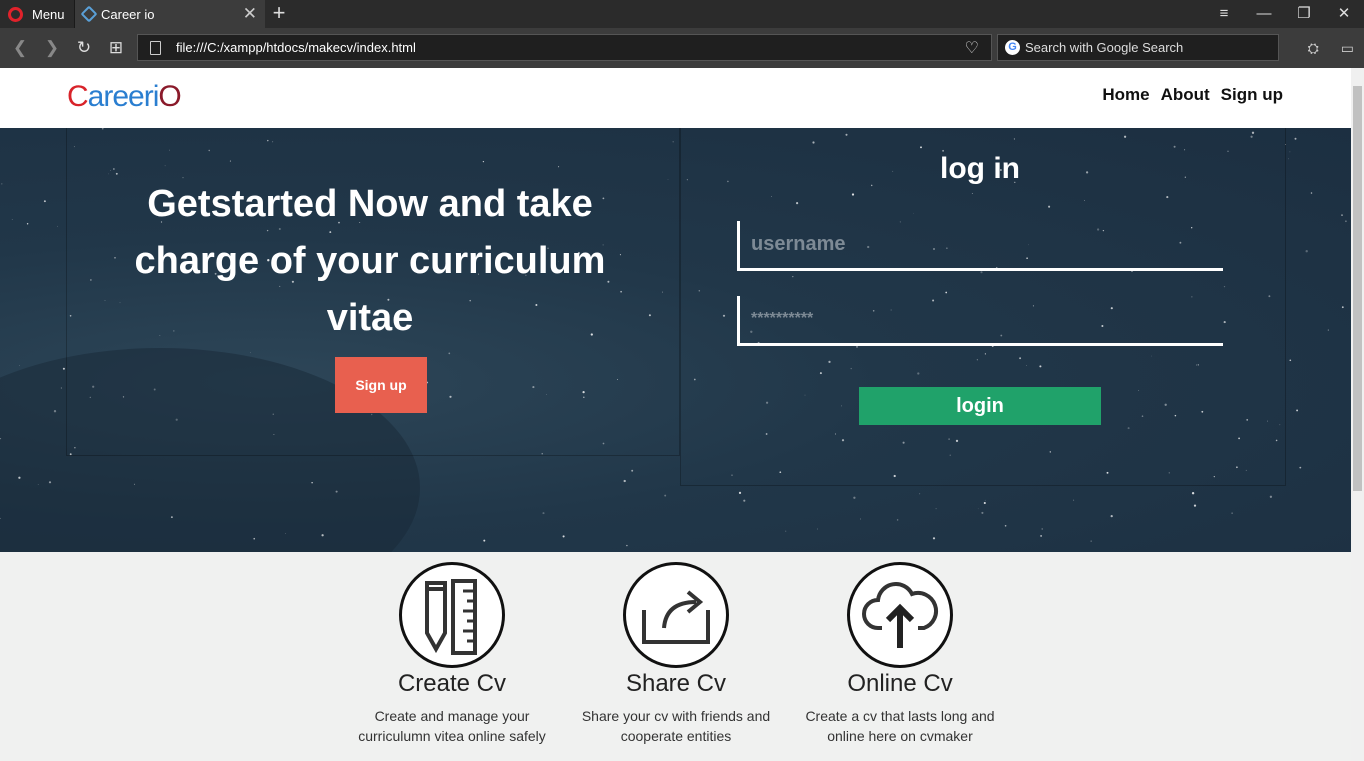 The height and width of the screenshot is (761, 1364). I want to click on new-tab-button: +, so click(279, 14).